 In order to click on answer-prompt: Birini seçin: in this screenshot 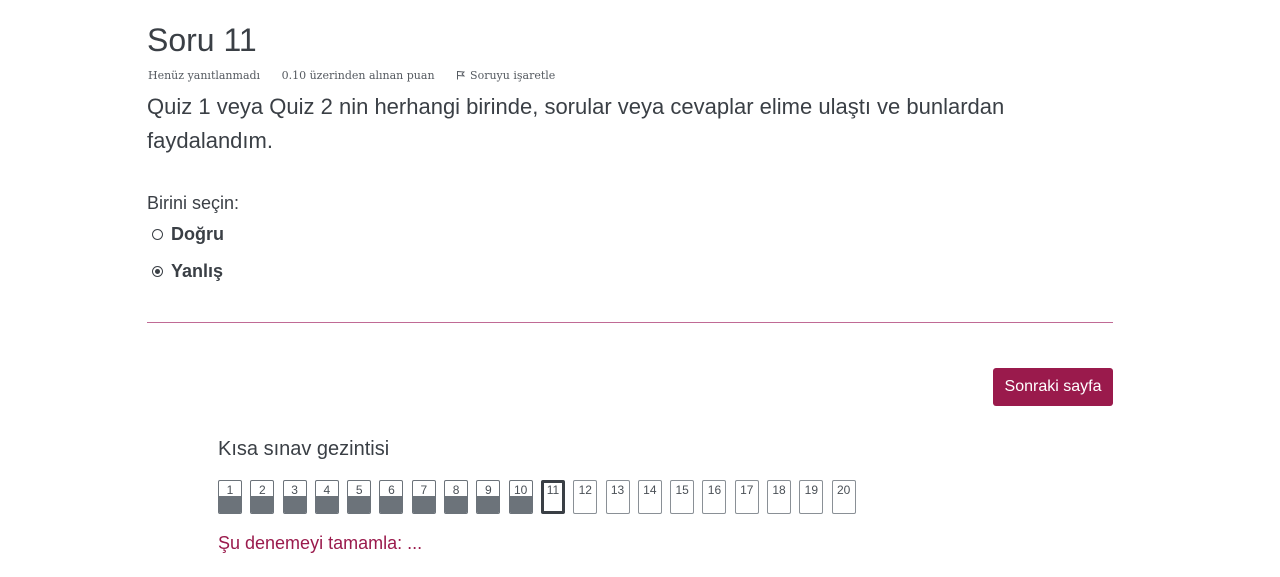, I will do `click(193, 203)`.